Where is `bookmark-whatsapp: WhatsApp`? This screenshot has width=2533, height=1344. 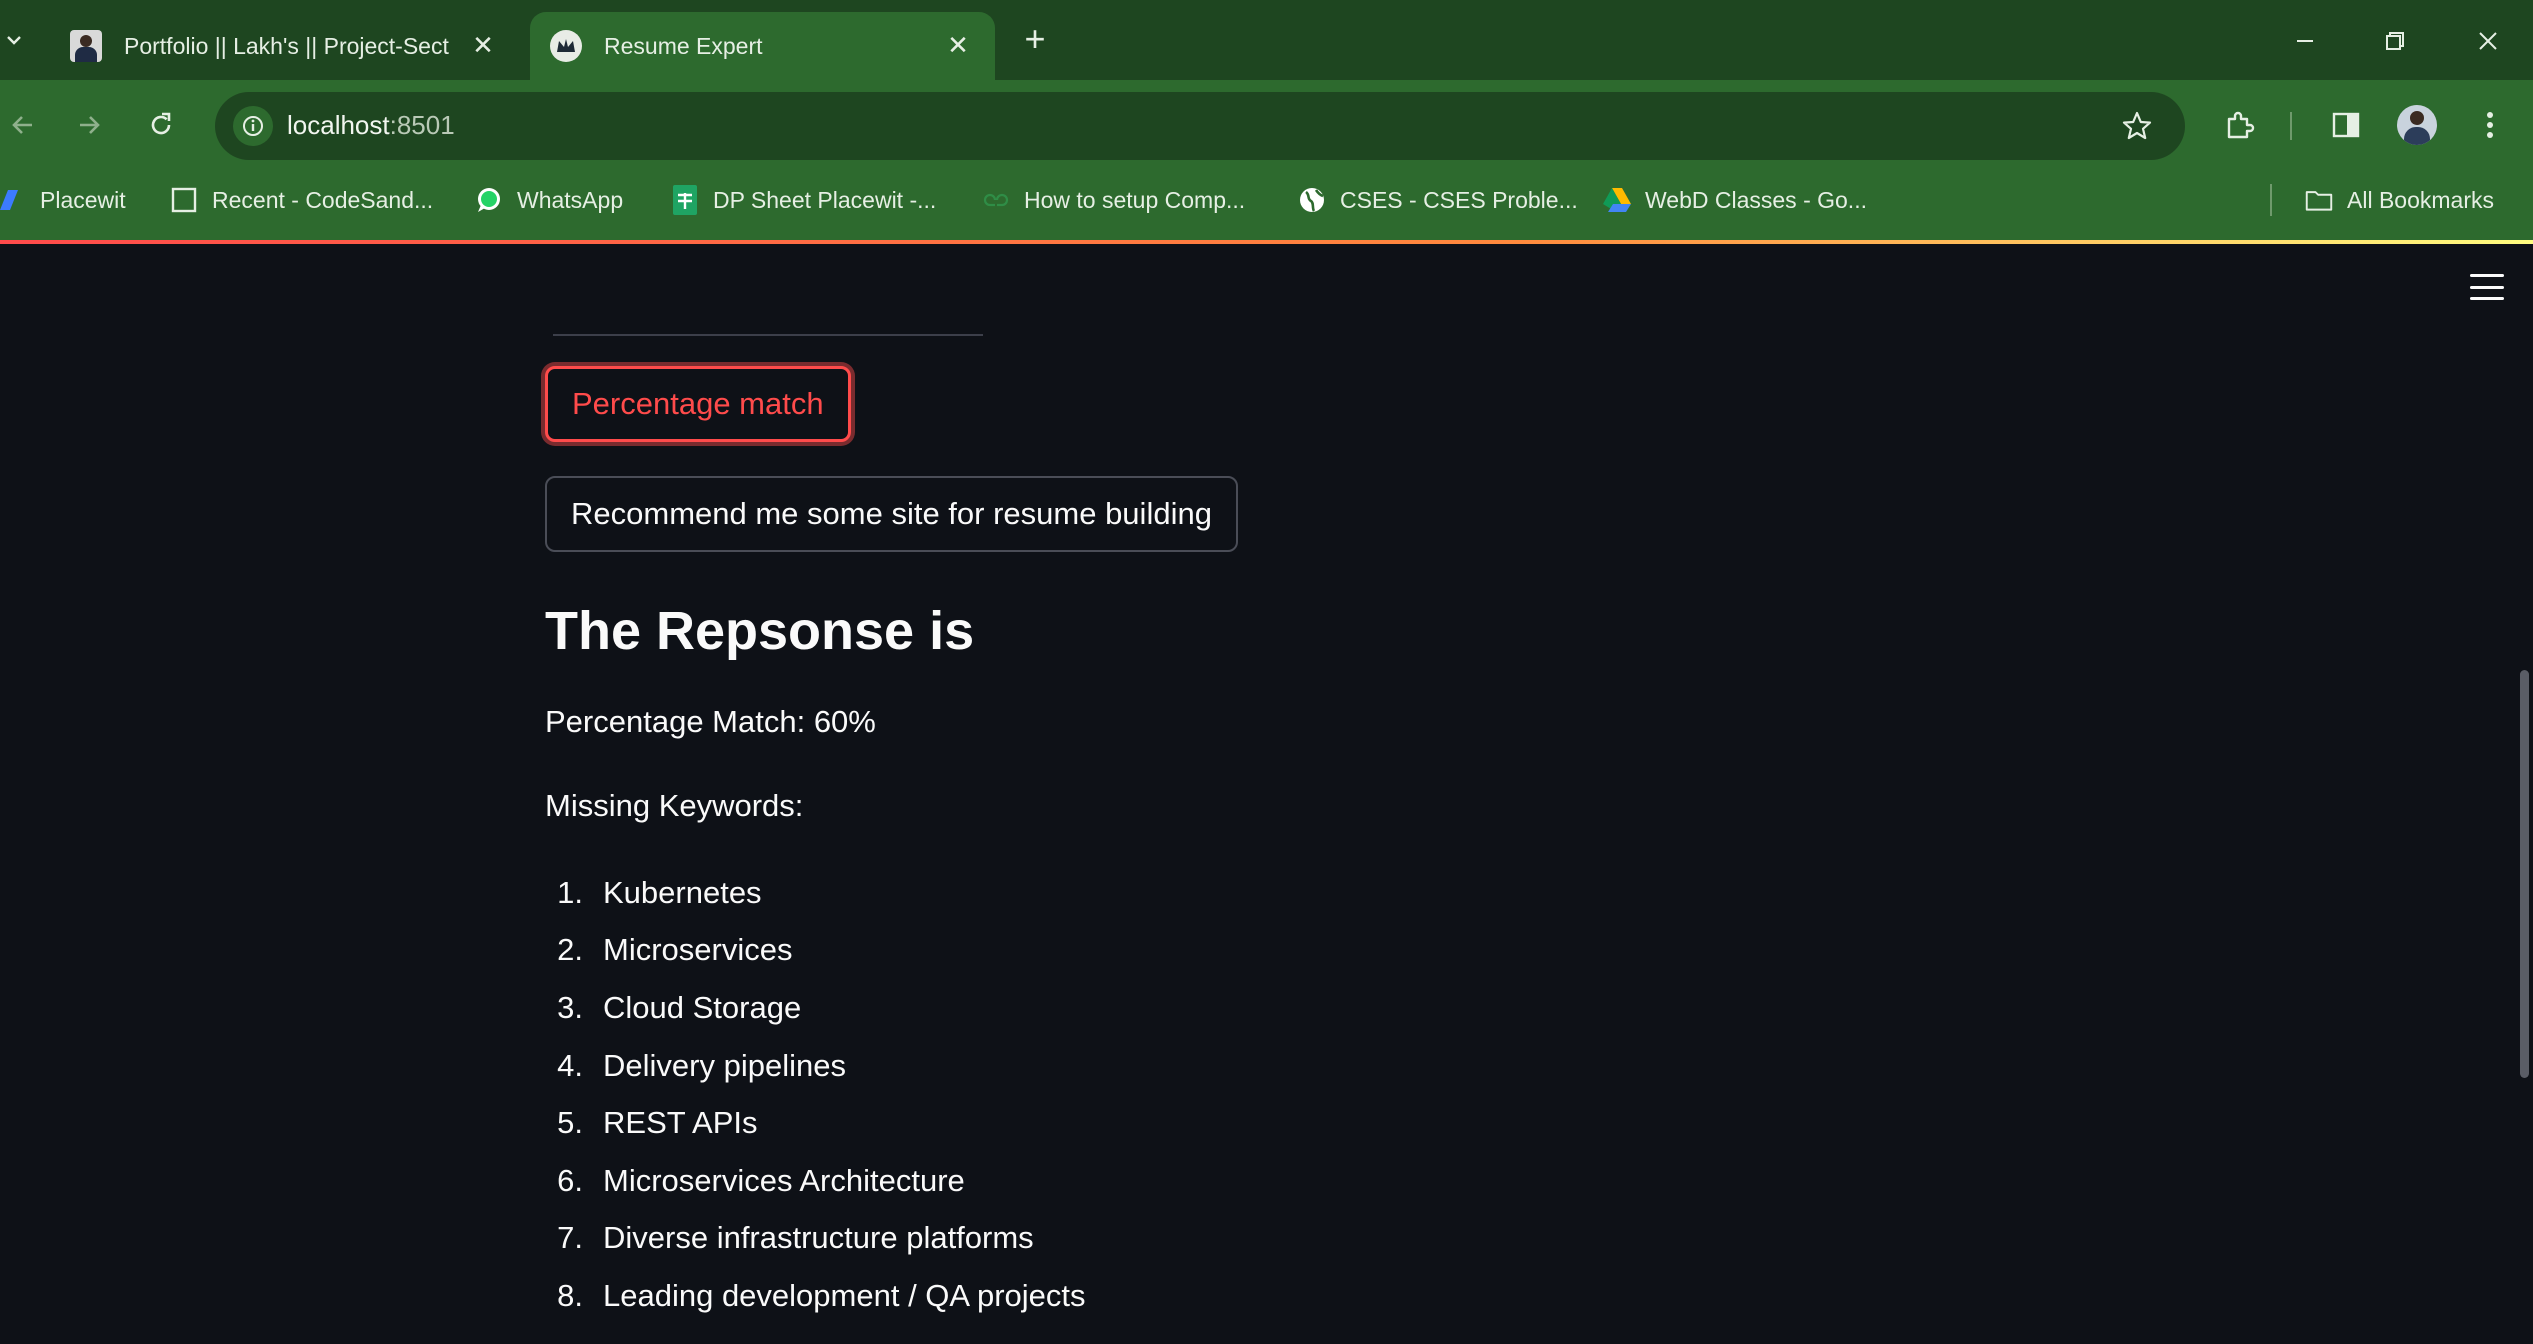
bookmark-whatsapp: WhatsApp is located at coordinates (549, 200).